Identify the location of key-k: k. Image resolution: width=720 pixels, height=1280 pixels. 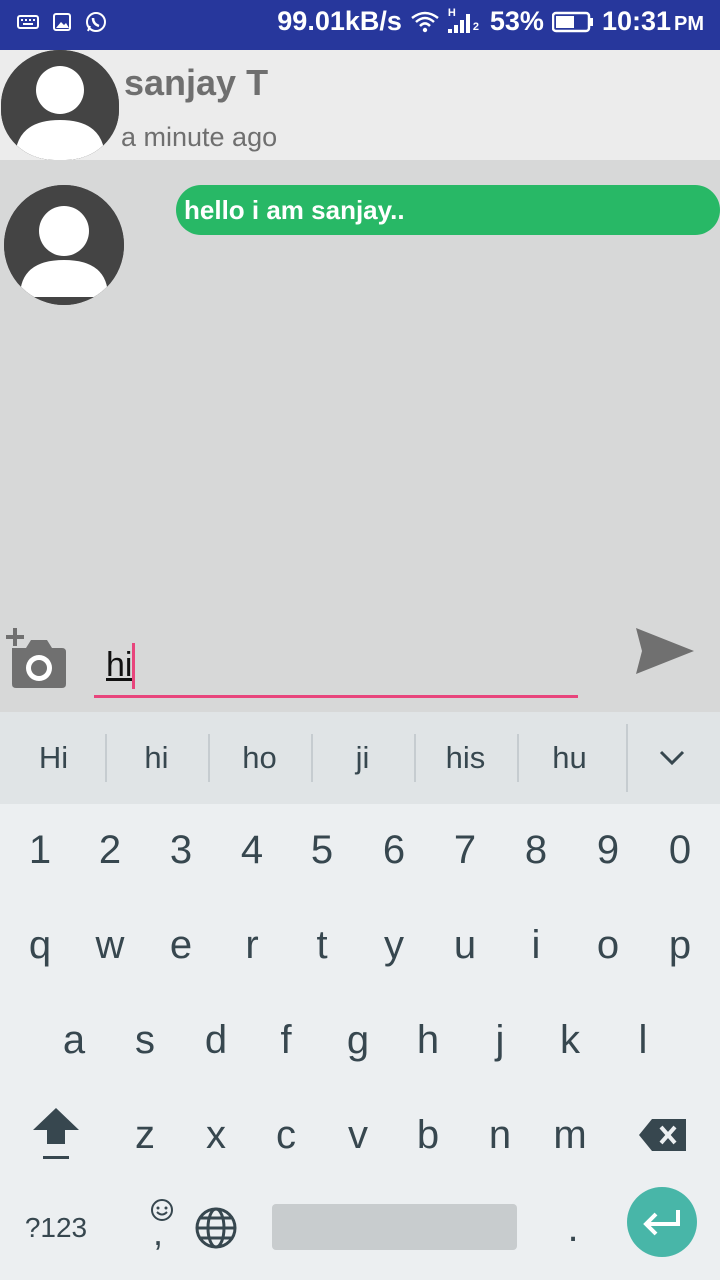
(570, 1040).